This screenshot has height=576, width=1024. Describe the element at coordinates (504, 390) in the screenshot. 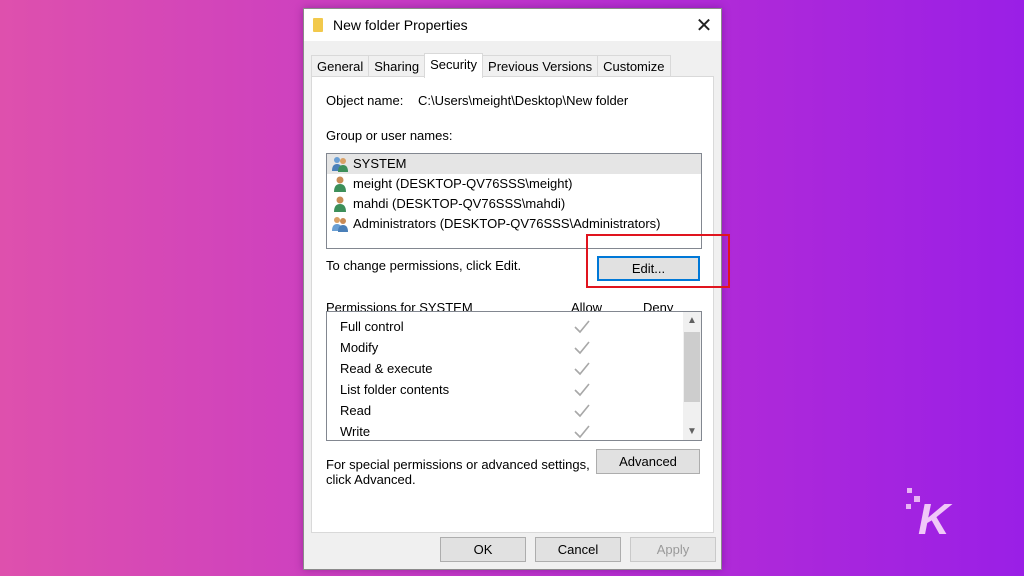

I see `permission-row: List folder contents` at that location.